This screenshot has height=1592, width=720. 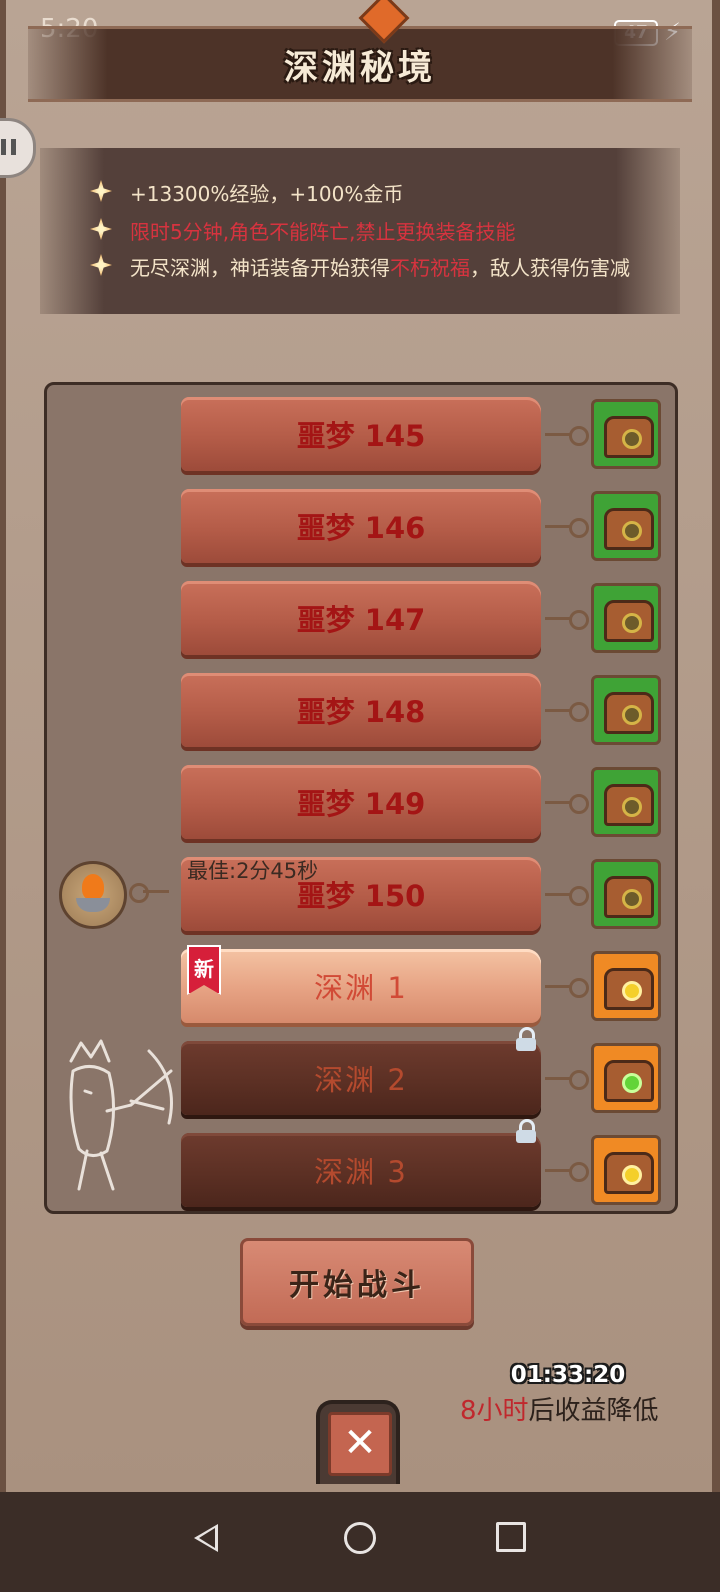 I want to click on start-battle-label: 开始战斗, so click(x=357, y=1285).